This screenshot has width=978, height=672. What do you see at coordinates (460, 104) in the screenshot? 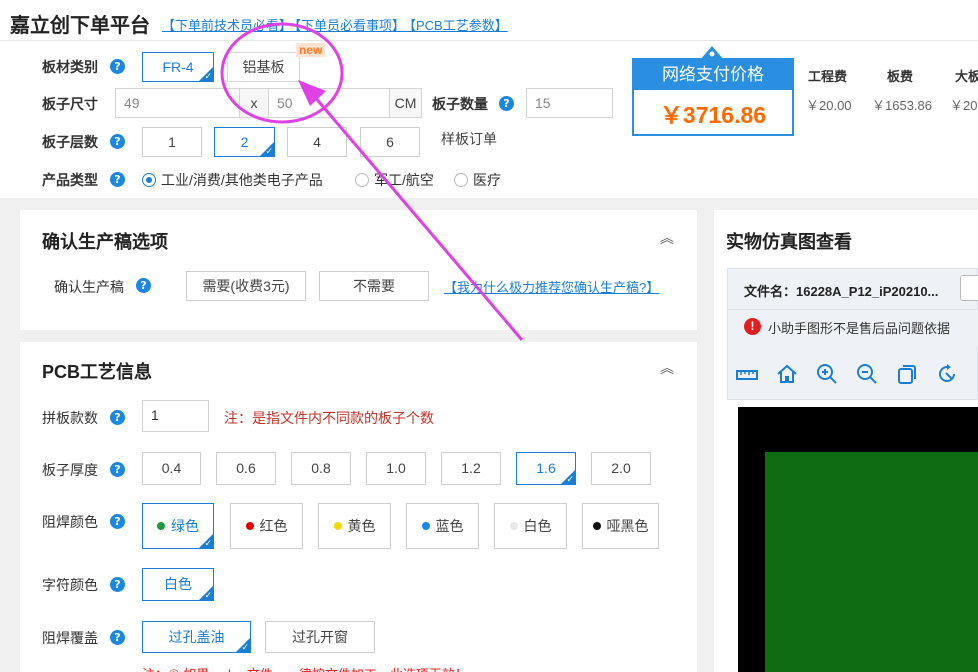
I see `quantity-label: 板子数量` at bounding box center [460, 104].